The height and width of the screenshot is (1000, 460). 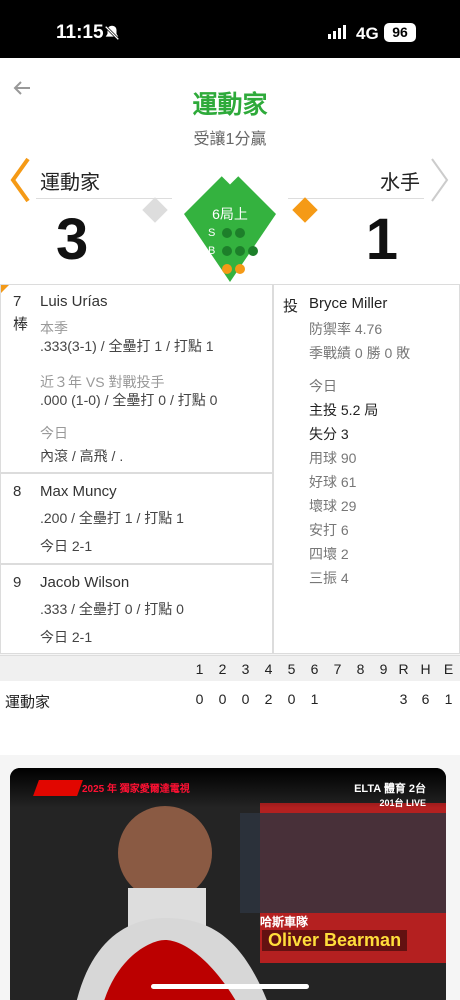 What do you see at coordinates (54, 328) in the screenshot?
I see `season-label: 本季` at bounding box center [54, 328].